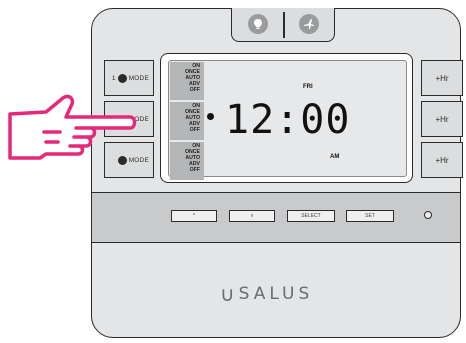 This screenshot has width=466, height=343. I want to click on top-divider, so click(284, 25).